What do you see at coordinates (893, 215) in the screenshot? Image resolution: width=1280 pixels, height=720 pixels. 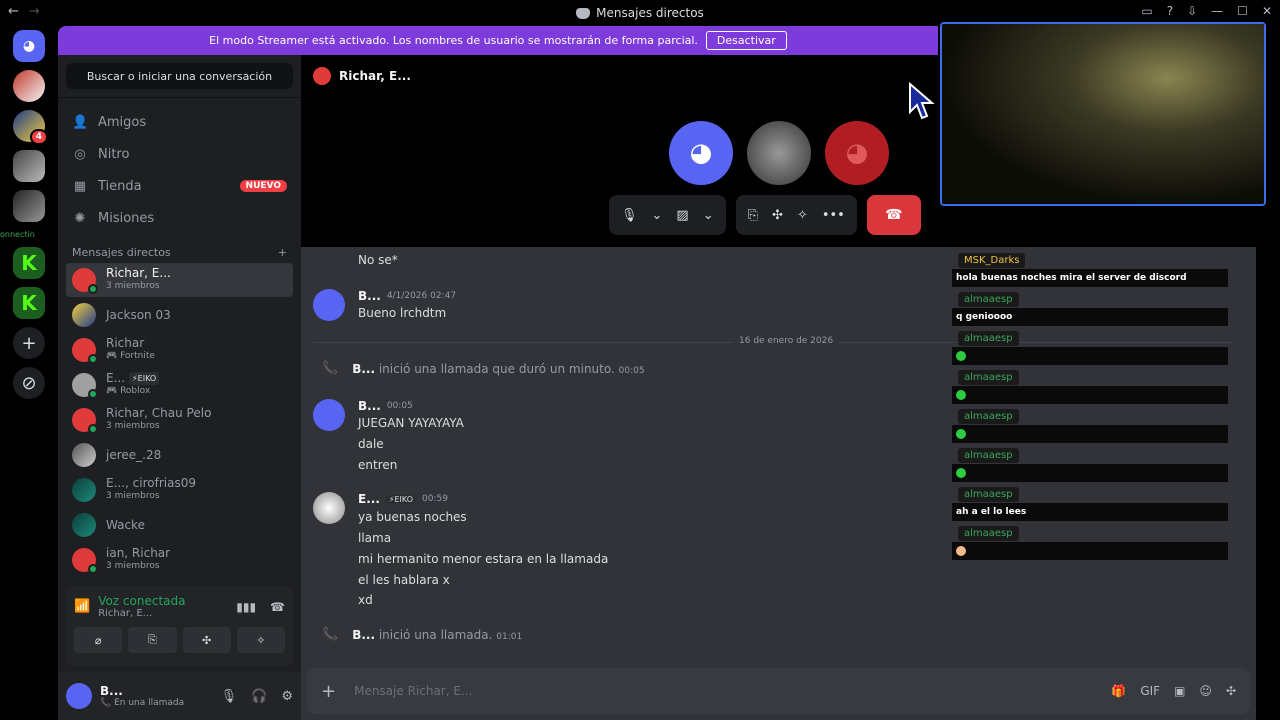 I see `end-call-button: ☎` at bounding box center [893, 215].